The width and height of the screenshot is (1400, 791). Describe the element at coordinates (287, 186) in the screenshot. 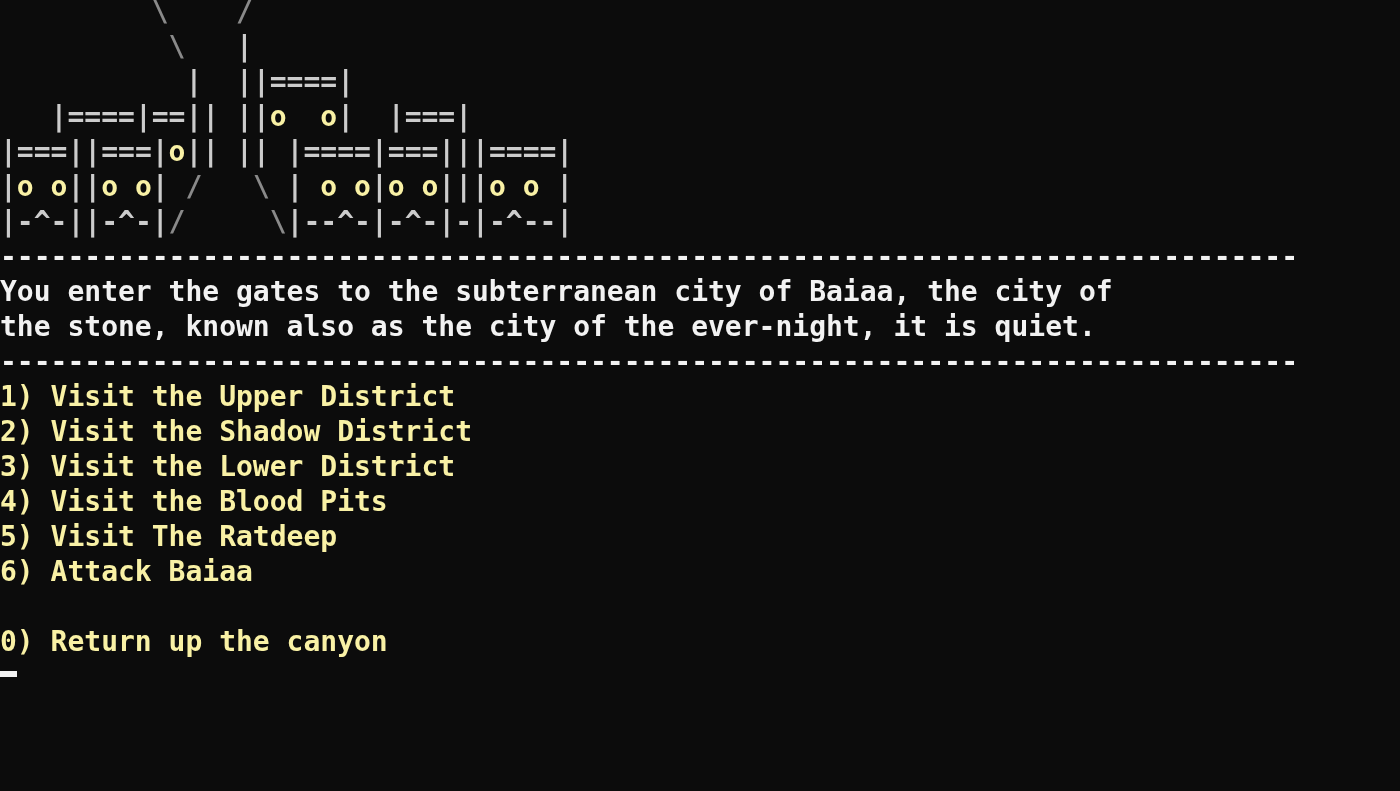

I see `ascii-art-line: |o o||o o| / \ | o o|o o|||o o |` at that location.